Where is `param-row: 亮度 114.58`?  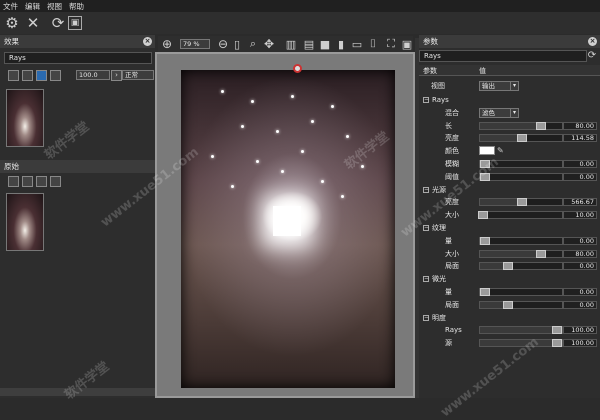 param-row: 亮度 114.58 is located at coordinates (509, 138).